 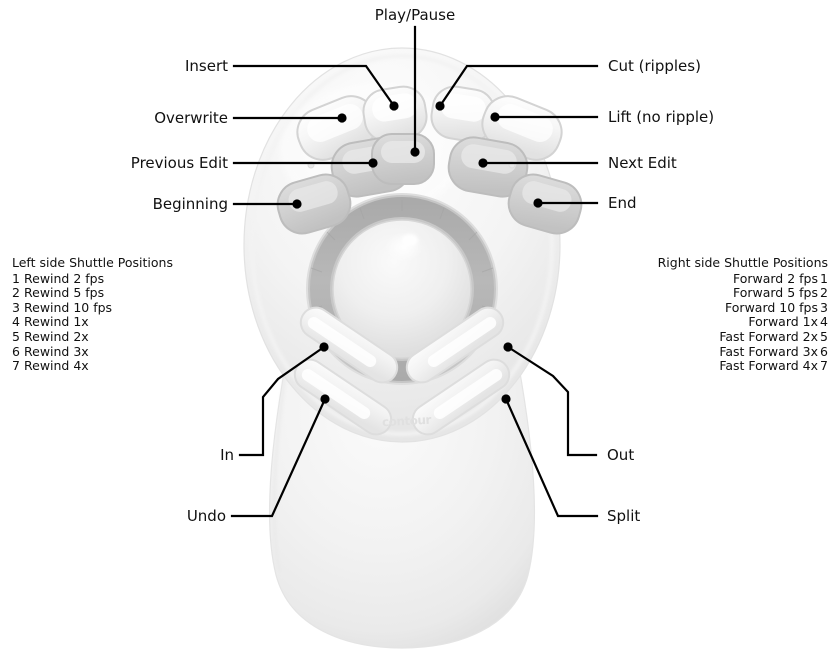 I want to click on right-shuttle-row: Forward 1x 4, so click(x=743, y=322).